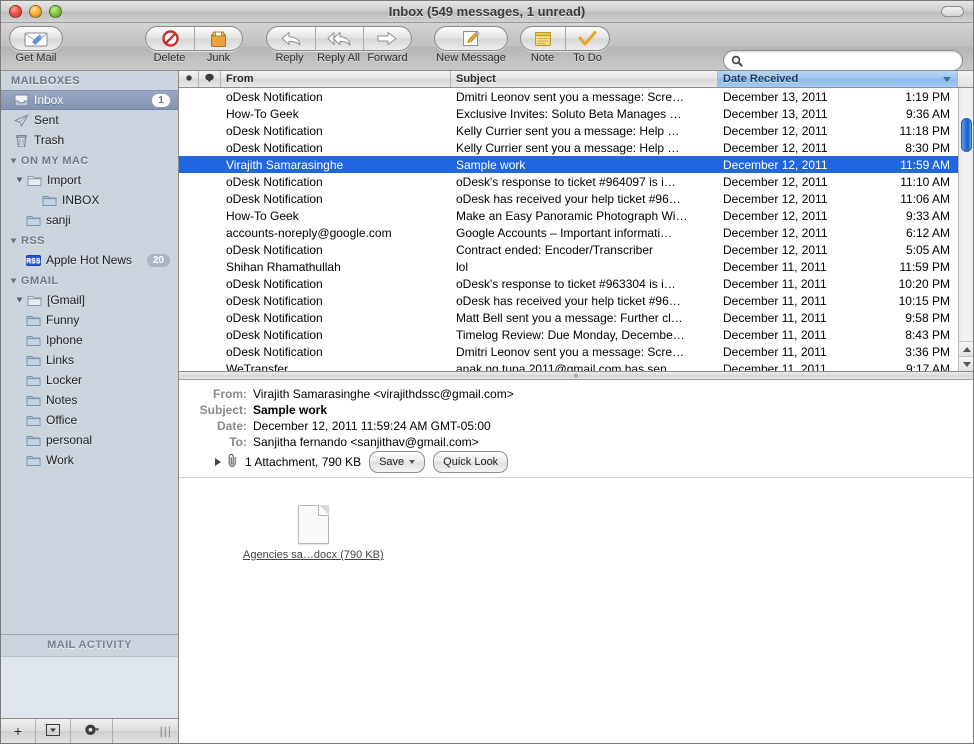  I want to click on reply-all-button, so click(338, 38).